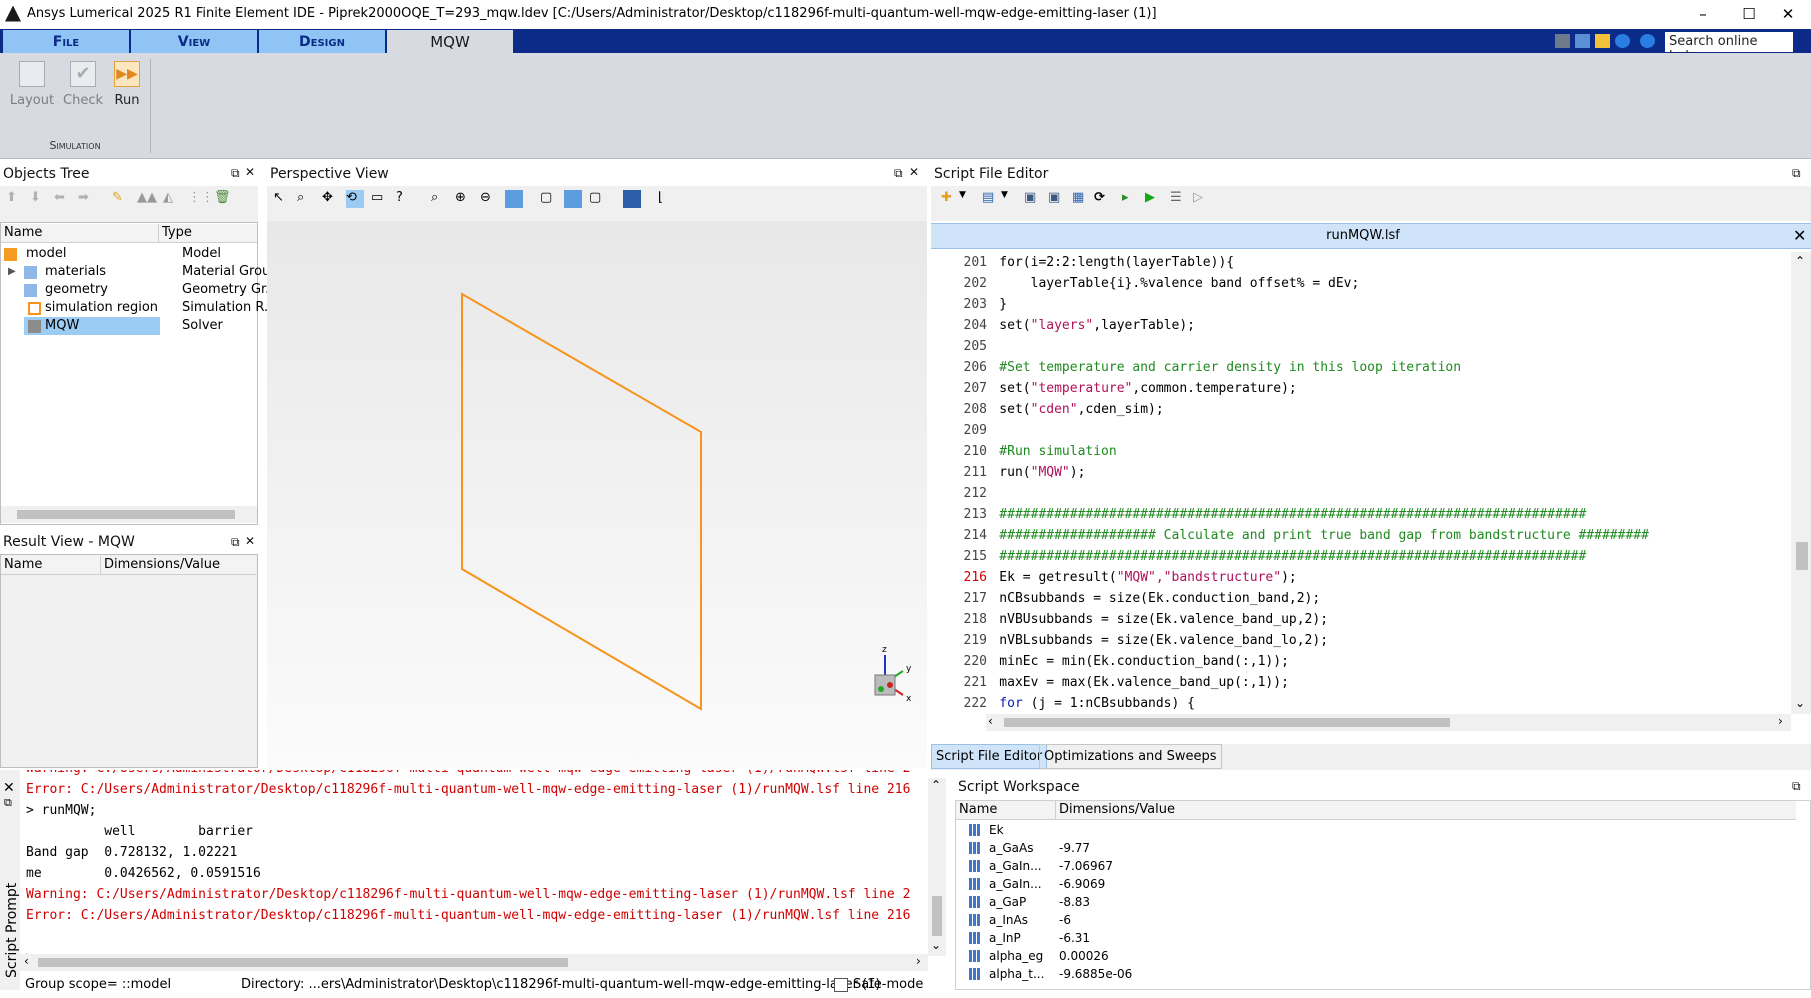 This screenshot has height=998, width=1811. What do you see at coordinates (1371, 236) in the screenshot?
I see `editor-file-tab: runMQW.lsf ✕` at bounding box center [1371, 236].